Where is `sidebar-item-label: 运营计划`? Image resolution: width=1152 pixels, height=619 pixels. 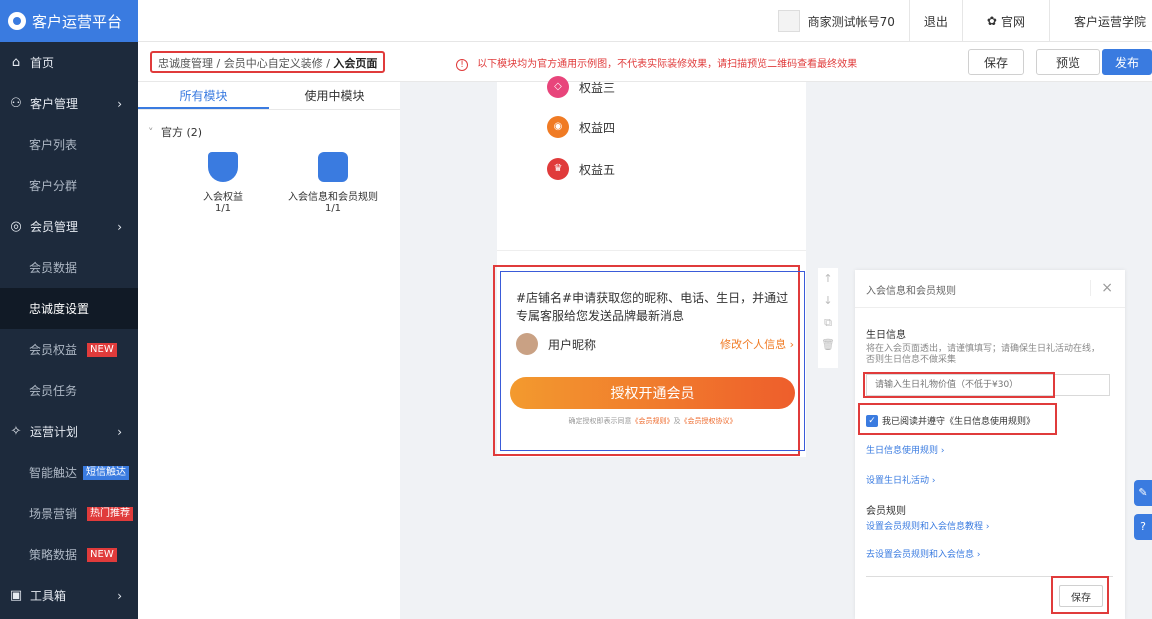 sidebar-item-label: 运营计划 is located at coordinates (54, 432).